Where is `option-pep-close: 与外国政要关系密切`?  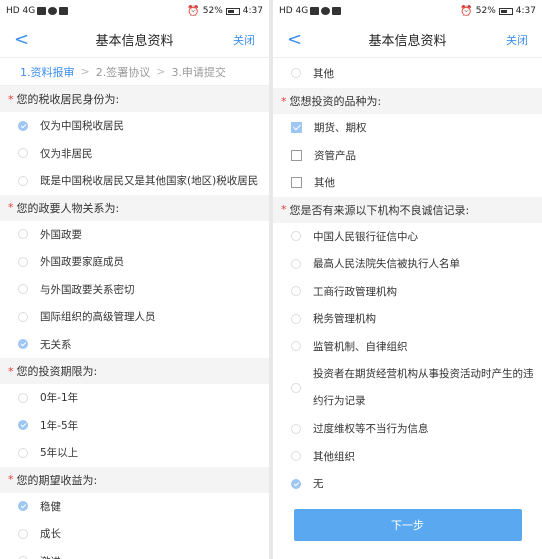 option-pep-close: 与外国政要关系密切 is located at coordinates (134, 290).